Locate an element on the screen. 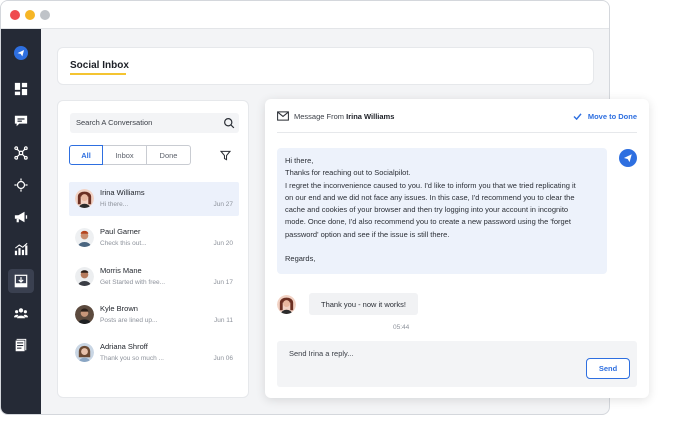 Image resolution: width=673 pixels, height=423 pixels. message-from: Message From Irina Williams is located at coordinates (344, 116).